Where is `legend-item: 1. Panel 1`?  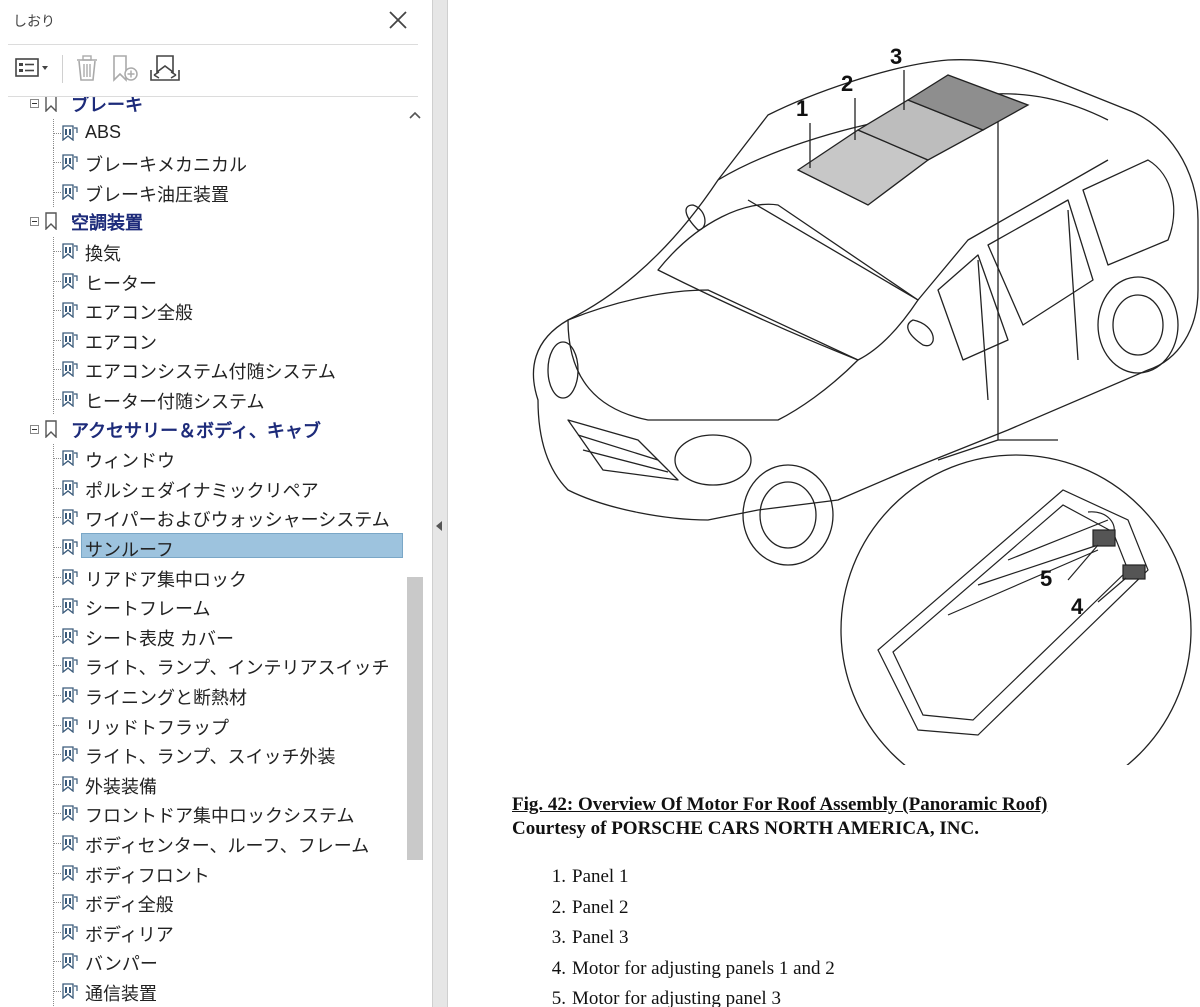 legend-item: 1. Panel 1 is located at coordinates (590, 876).